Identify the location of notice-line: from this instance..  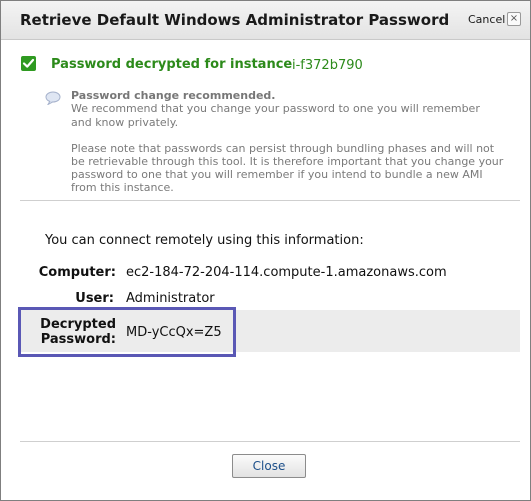
(122, 187).